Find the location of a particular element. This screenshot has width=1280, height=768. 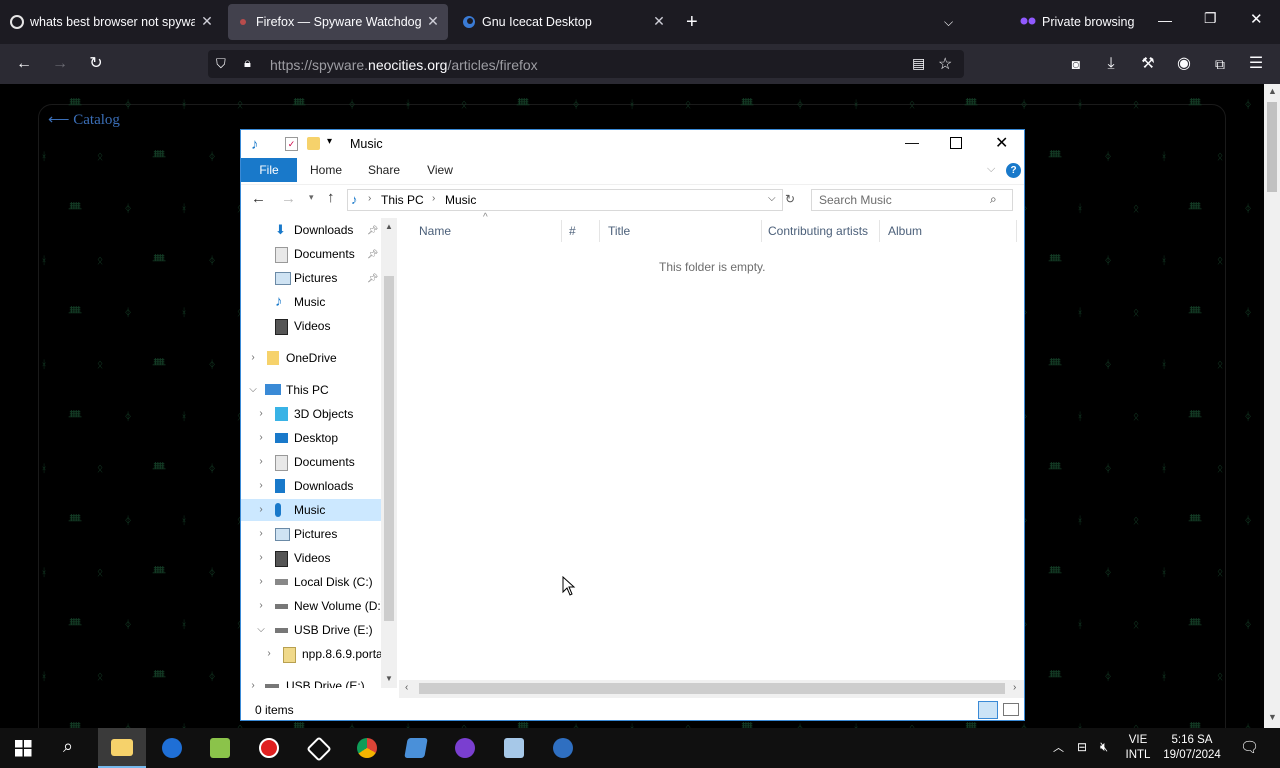

column-title: Title is located at coordinates (619, 231).